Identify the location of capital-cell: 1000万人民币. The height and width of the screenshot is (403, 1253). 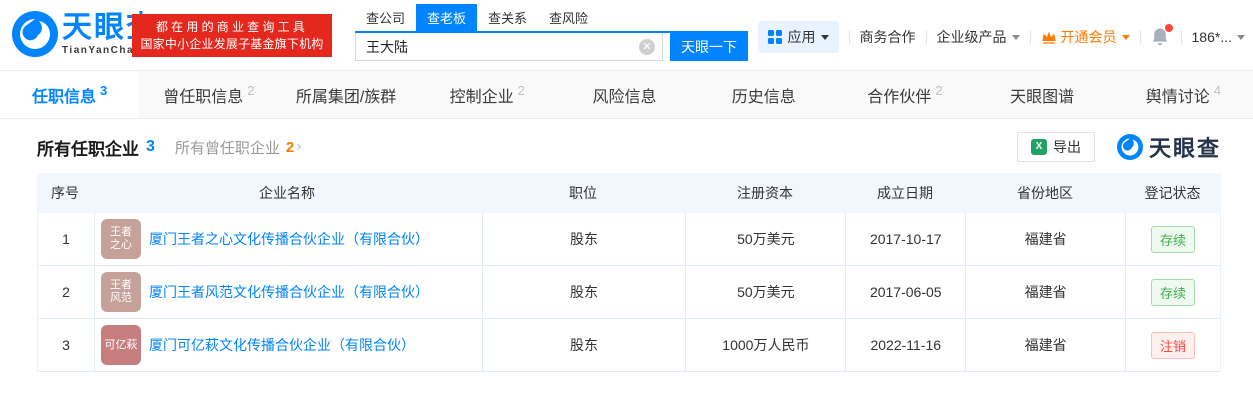
(765, 345).